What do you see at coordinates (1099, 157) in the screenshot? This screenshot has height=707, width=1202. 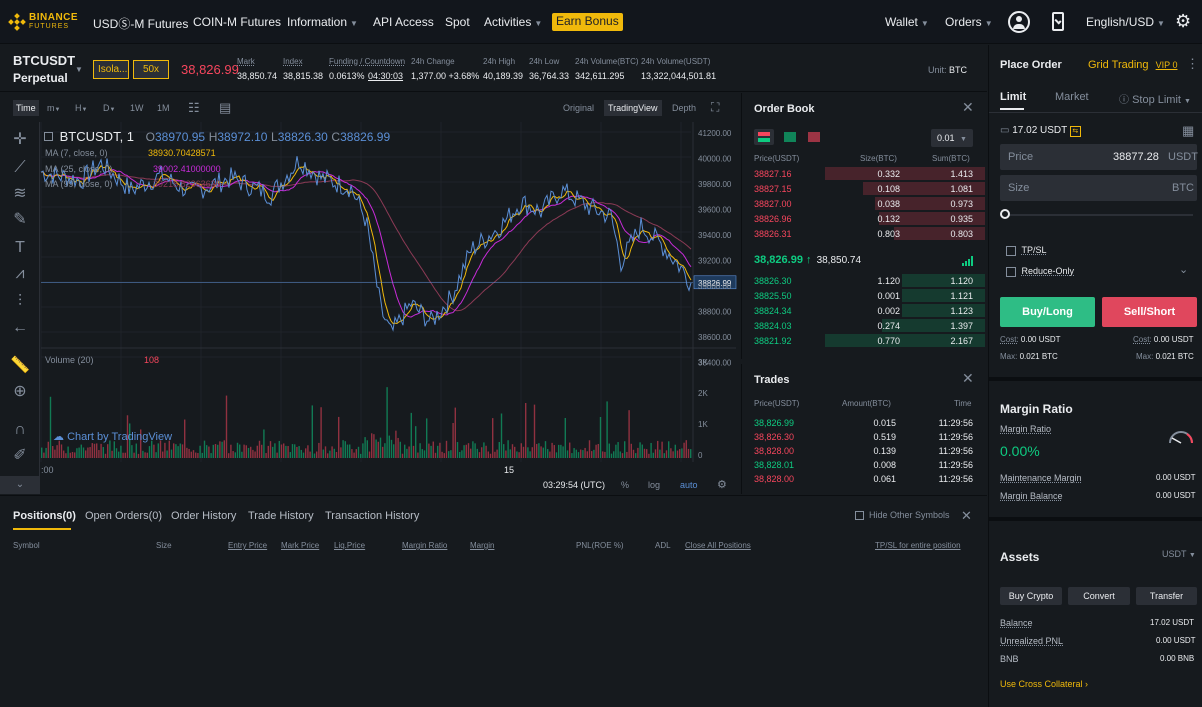 I see `price-input: Price 38877.28 USDT` at bounding box center [1099, 157].